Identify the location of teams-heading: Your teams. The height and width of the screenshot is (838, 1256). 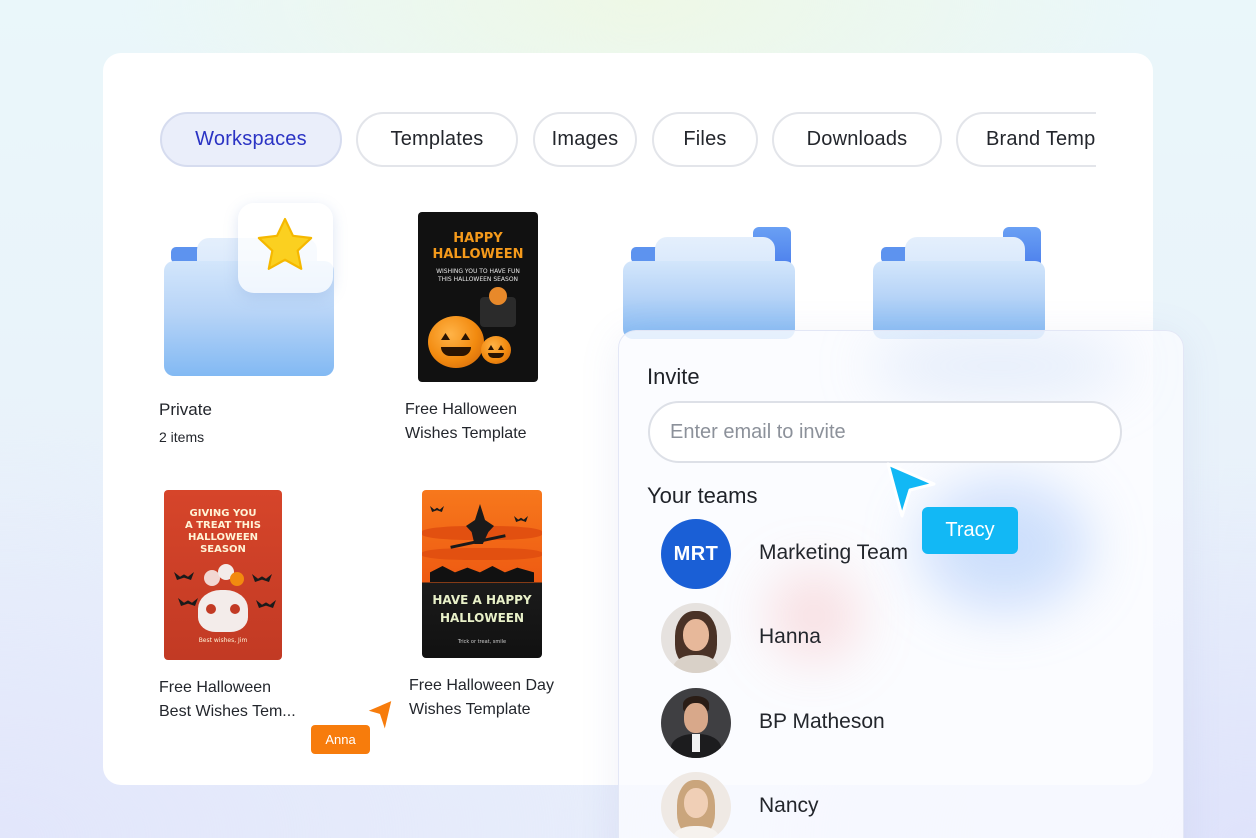
(702, 495).